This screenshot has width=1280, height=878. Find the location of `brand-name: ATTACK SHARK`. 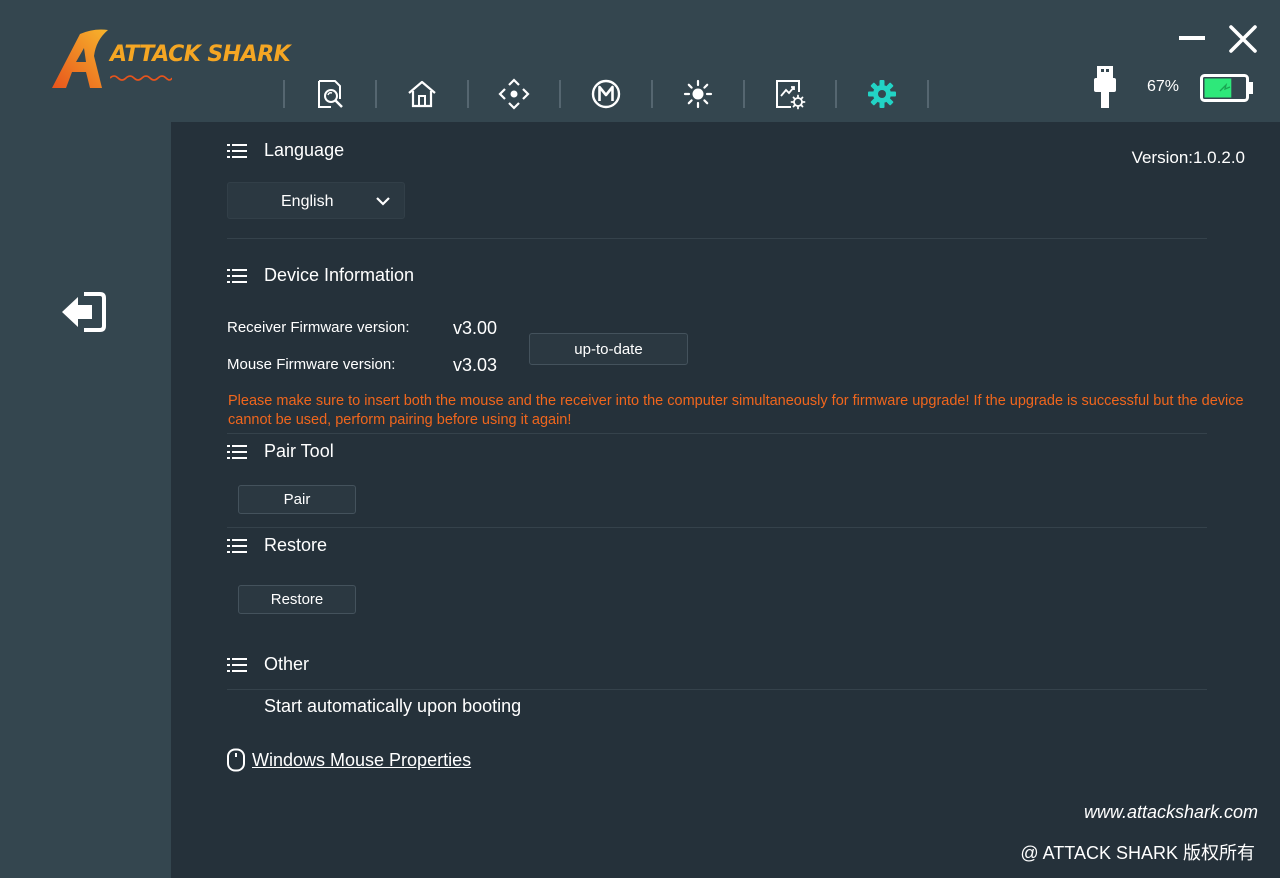

brand-name: ATTACK SHARK is located at coordinates (200, 54).